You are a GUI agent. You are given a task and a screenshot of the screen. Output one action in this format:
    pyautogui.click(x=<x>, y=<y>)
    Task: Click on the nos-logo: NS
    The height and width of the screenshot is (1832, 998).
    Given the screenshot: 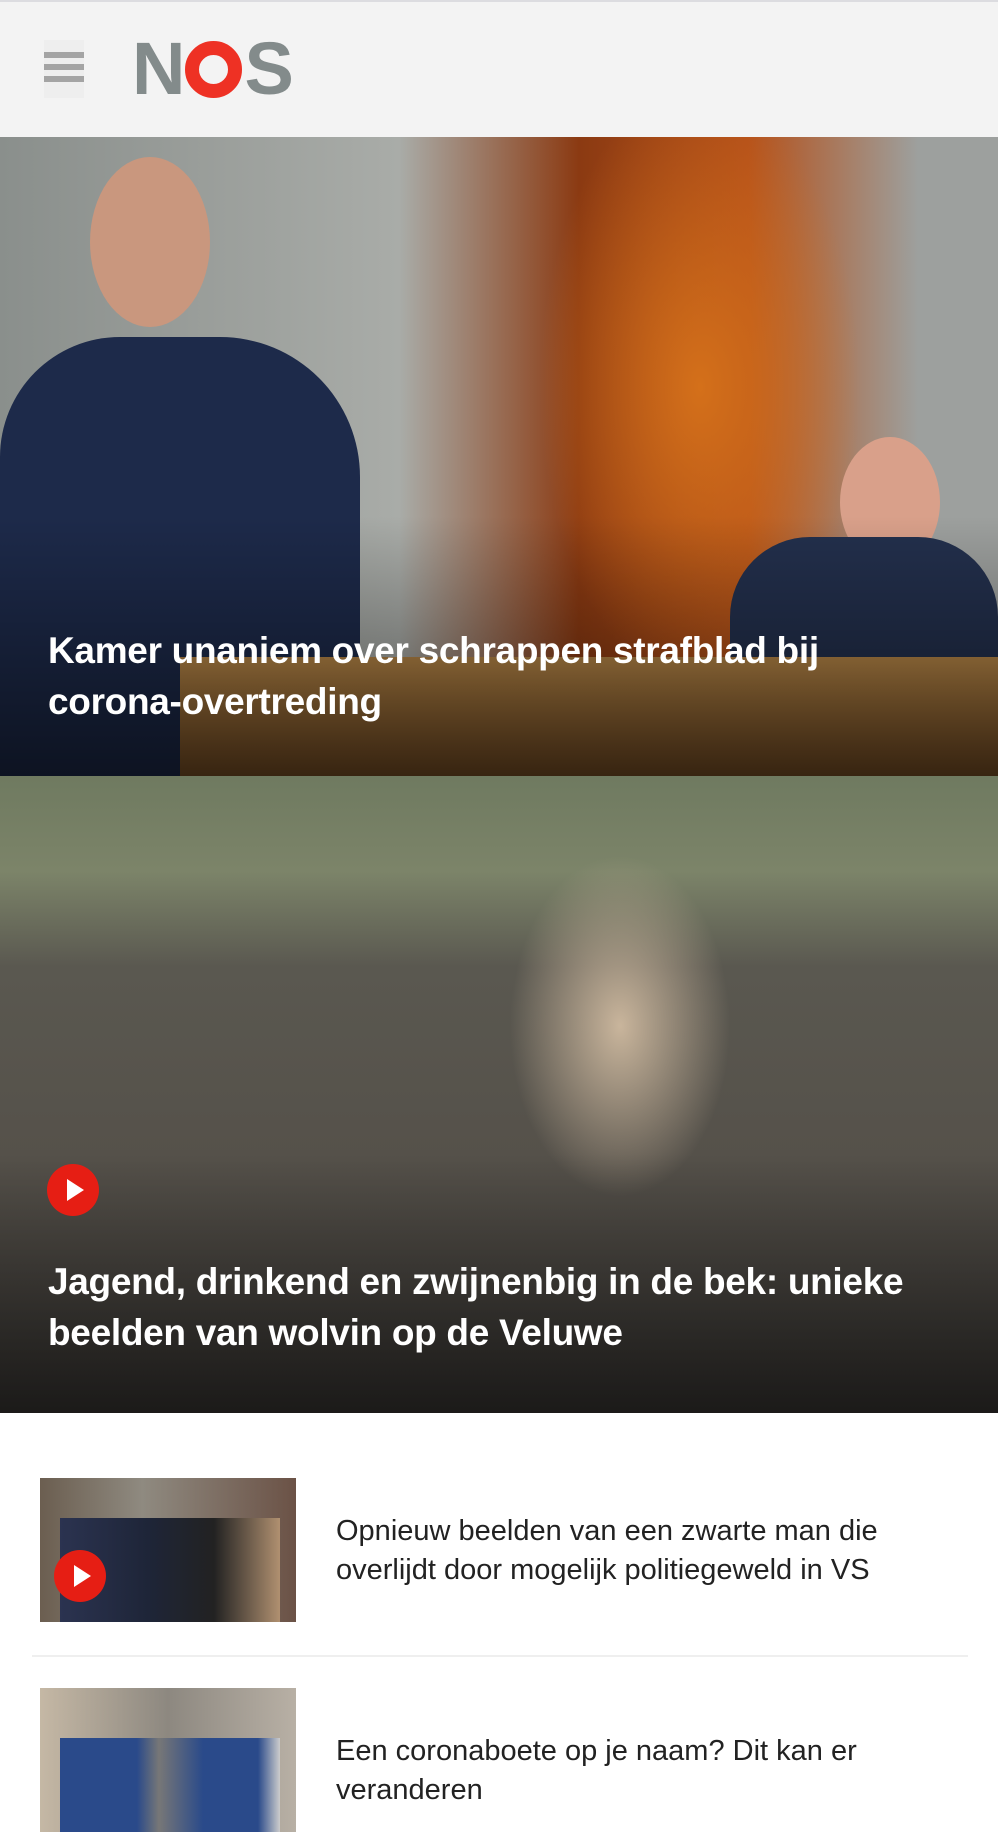 What is the action you would take?
    pyautogui.click(x=213, y=69)
    